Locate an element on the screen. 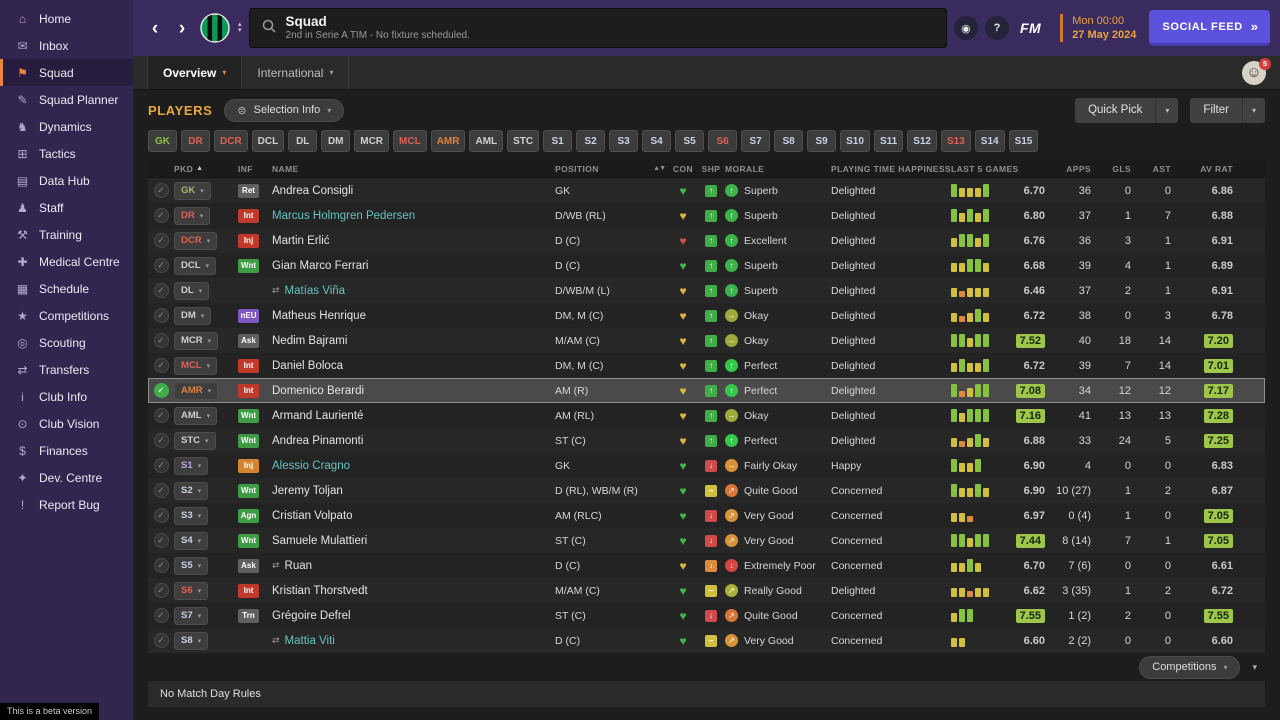 This screenshot has width=1280, height=720. pos-filter-mcr: MCR is located at coordinates (372, 141).